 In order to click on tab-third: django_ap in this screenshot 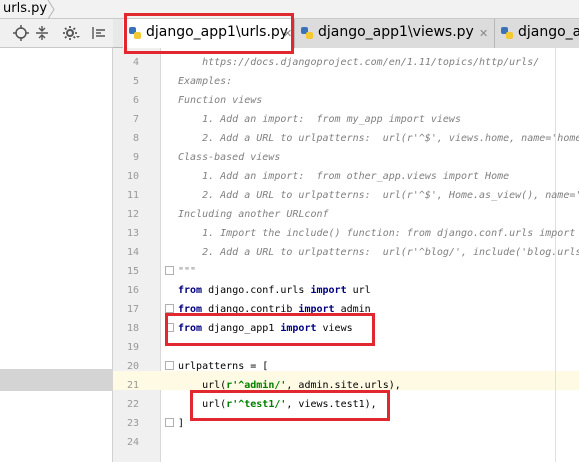, I will do `click(537, 33)`.